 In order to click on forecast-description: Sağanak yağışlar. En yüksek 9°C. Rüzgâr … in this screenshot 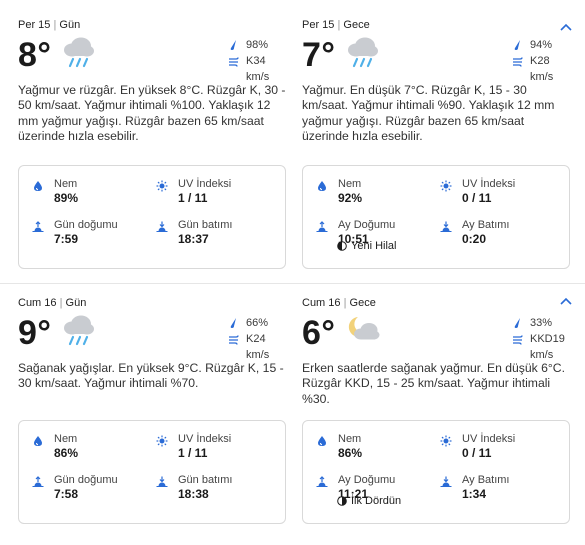, I will do `click(151, 376)`.